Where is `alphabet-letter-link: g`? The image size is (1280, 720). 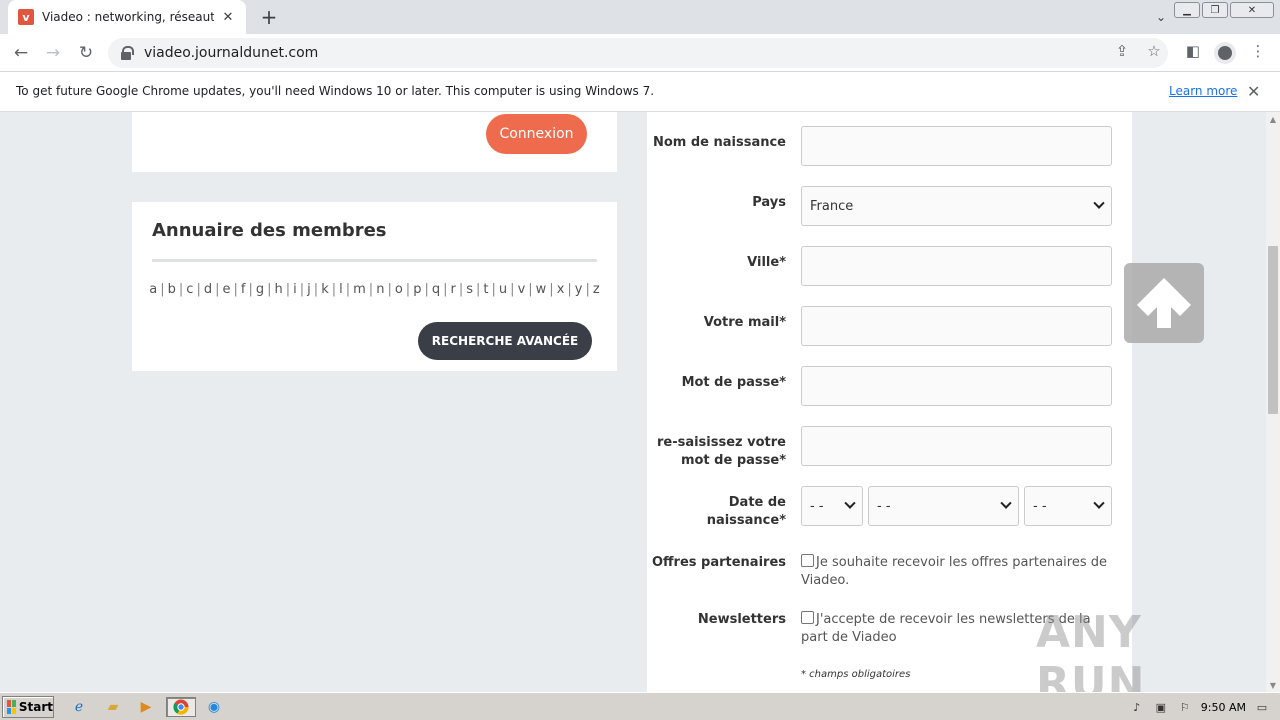
alphabet-letter-link: g is located at coordinates (260, 289).